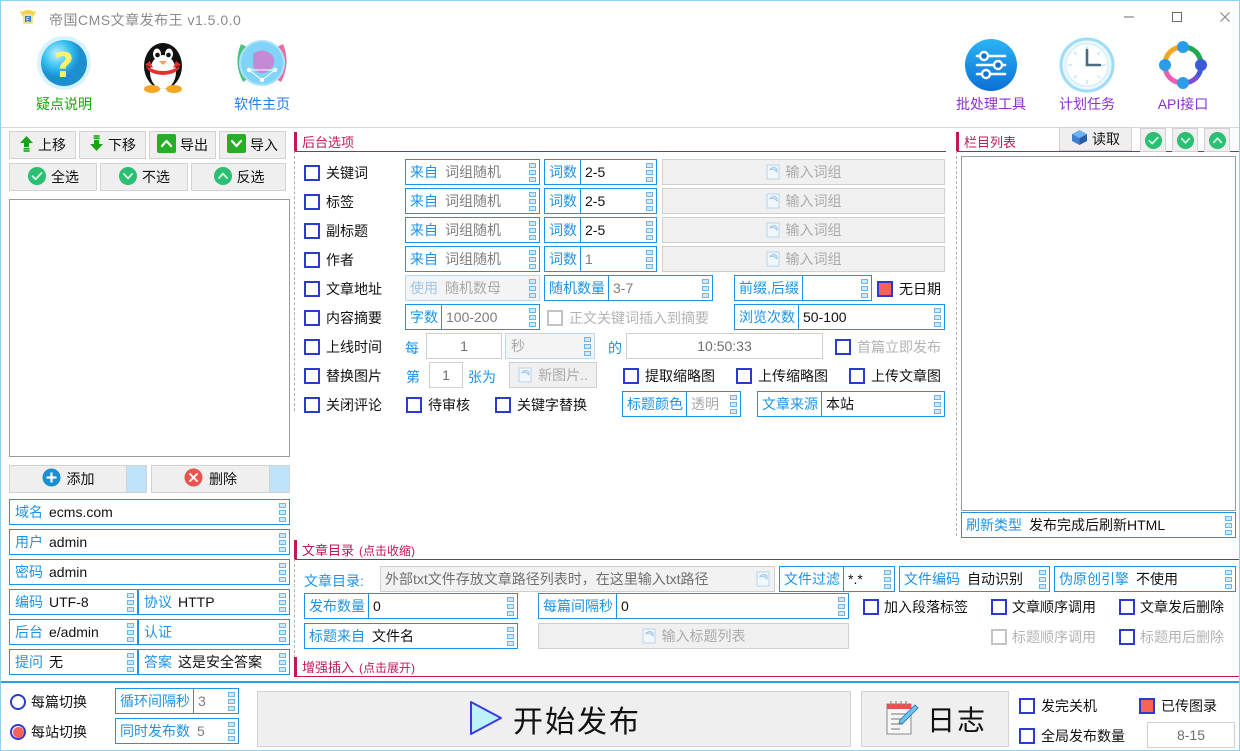 The height and width of the screenshot is (751, 1240). What do you see at coordinates (312, 289) in the screenshot?
I see `article-url-checkbox` at bounding box center [312, 289].